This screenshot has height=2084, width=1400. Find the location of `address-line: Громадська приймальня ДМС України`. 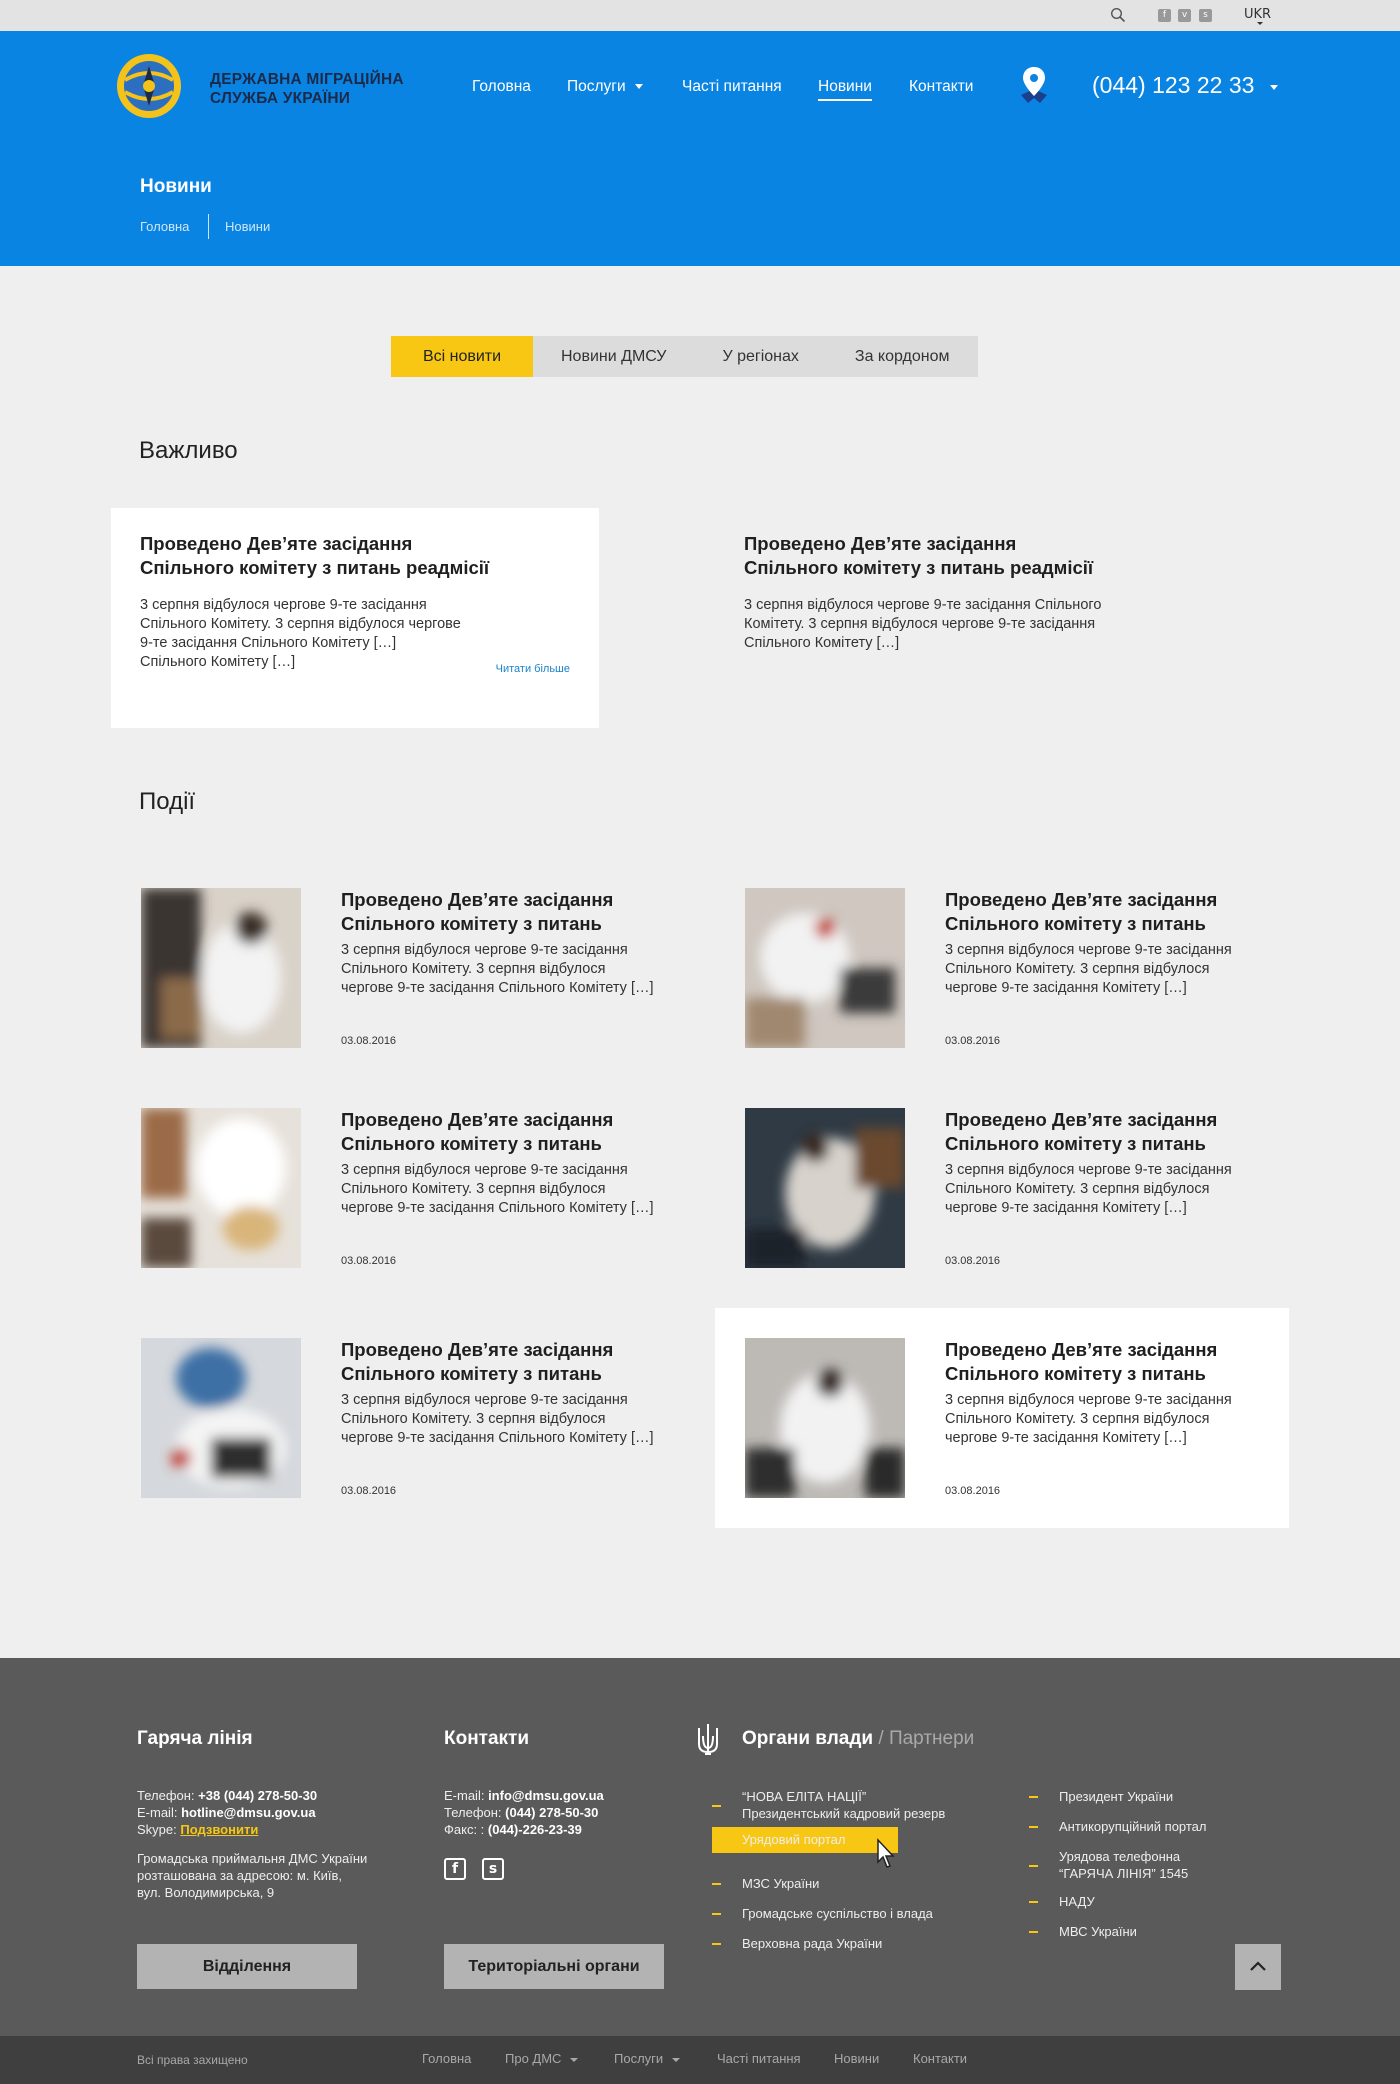

address-line: Громадська приймальня ДМС України is located at coordinates (252, 1858).